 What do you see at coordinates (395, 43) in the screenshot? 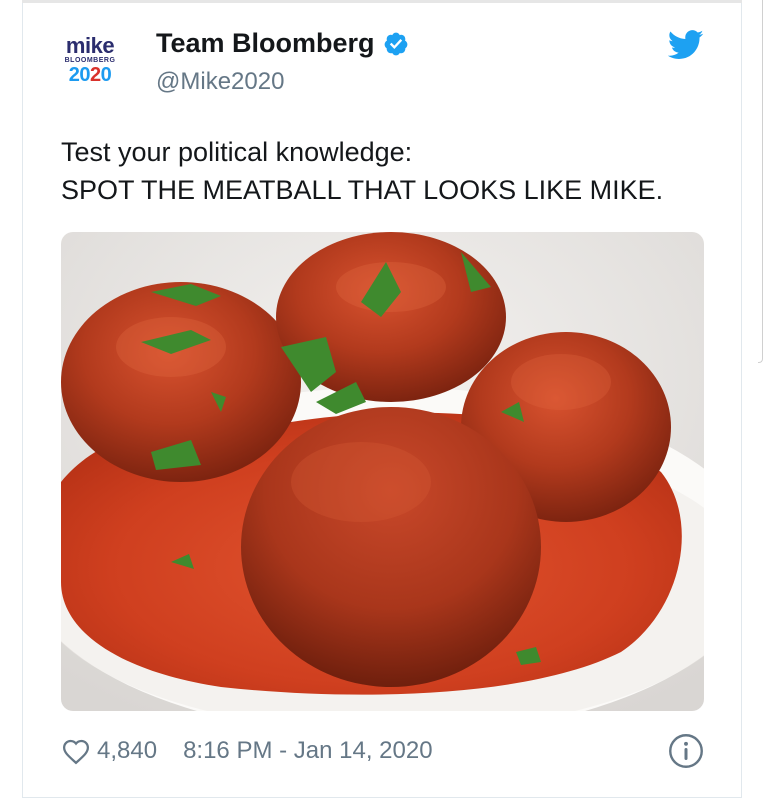
I see `verified-badge-icon` at bounding box center [395, 43].